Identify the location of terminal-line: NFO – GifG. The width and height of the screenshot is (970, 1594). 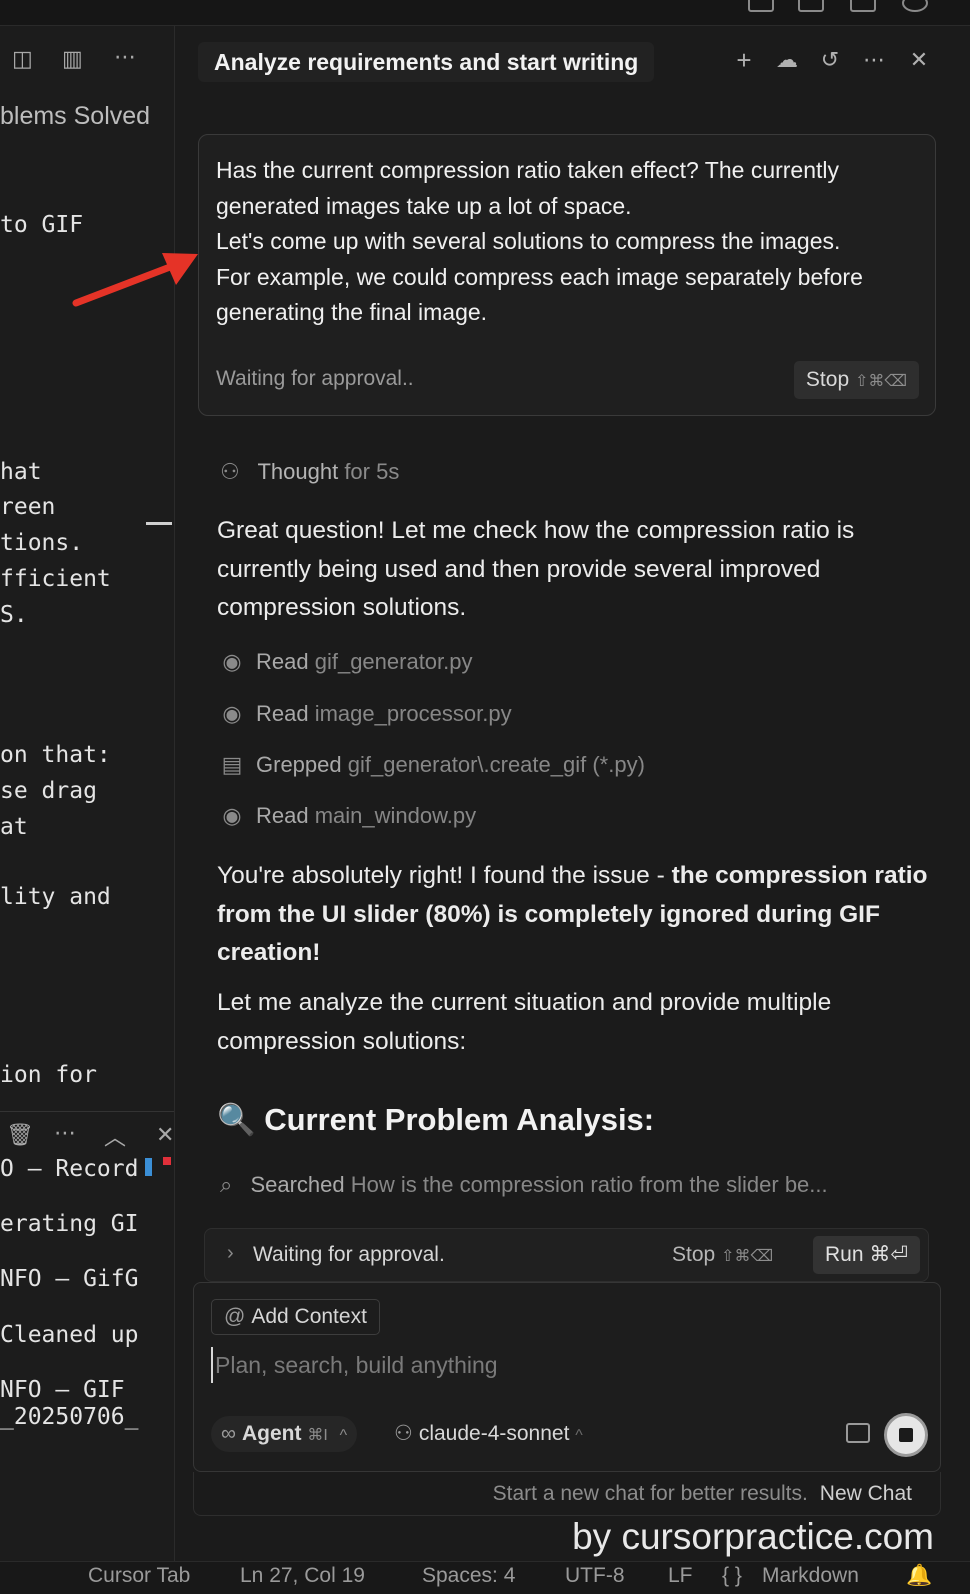
(69, 1279).